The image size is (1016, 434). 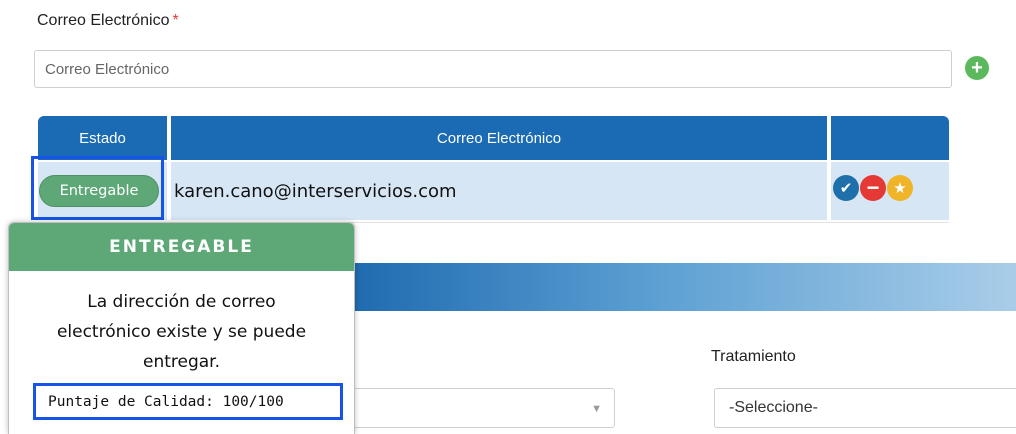 I want to click on column-header-correo: Correo Electrónico, so click(x=499, y=138).